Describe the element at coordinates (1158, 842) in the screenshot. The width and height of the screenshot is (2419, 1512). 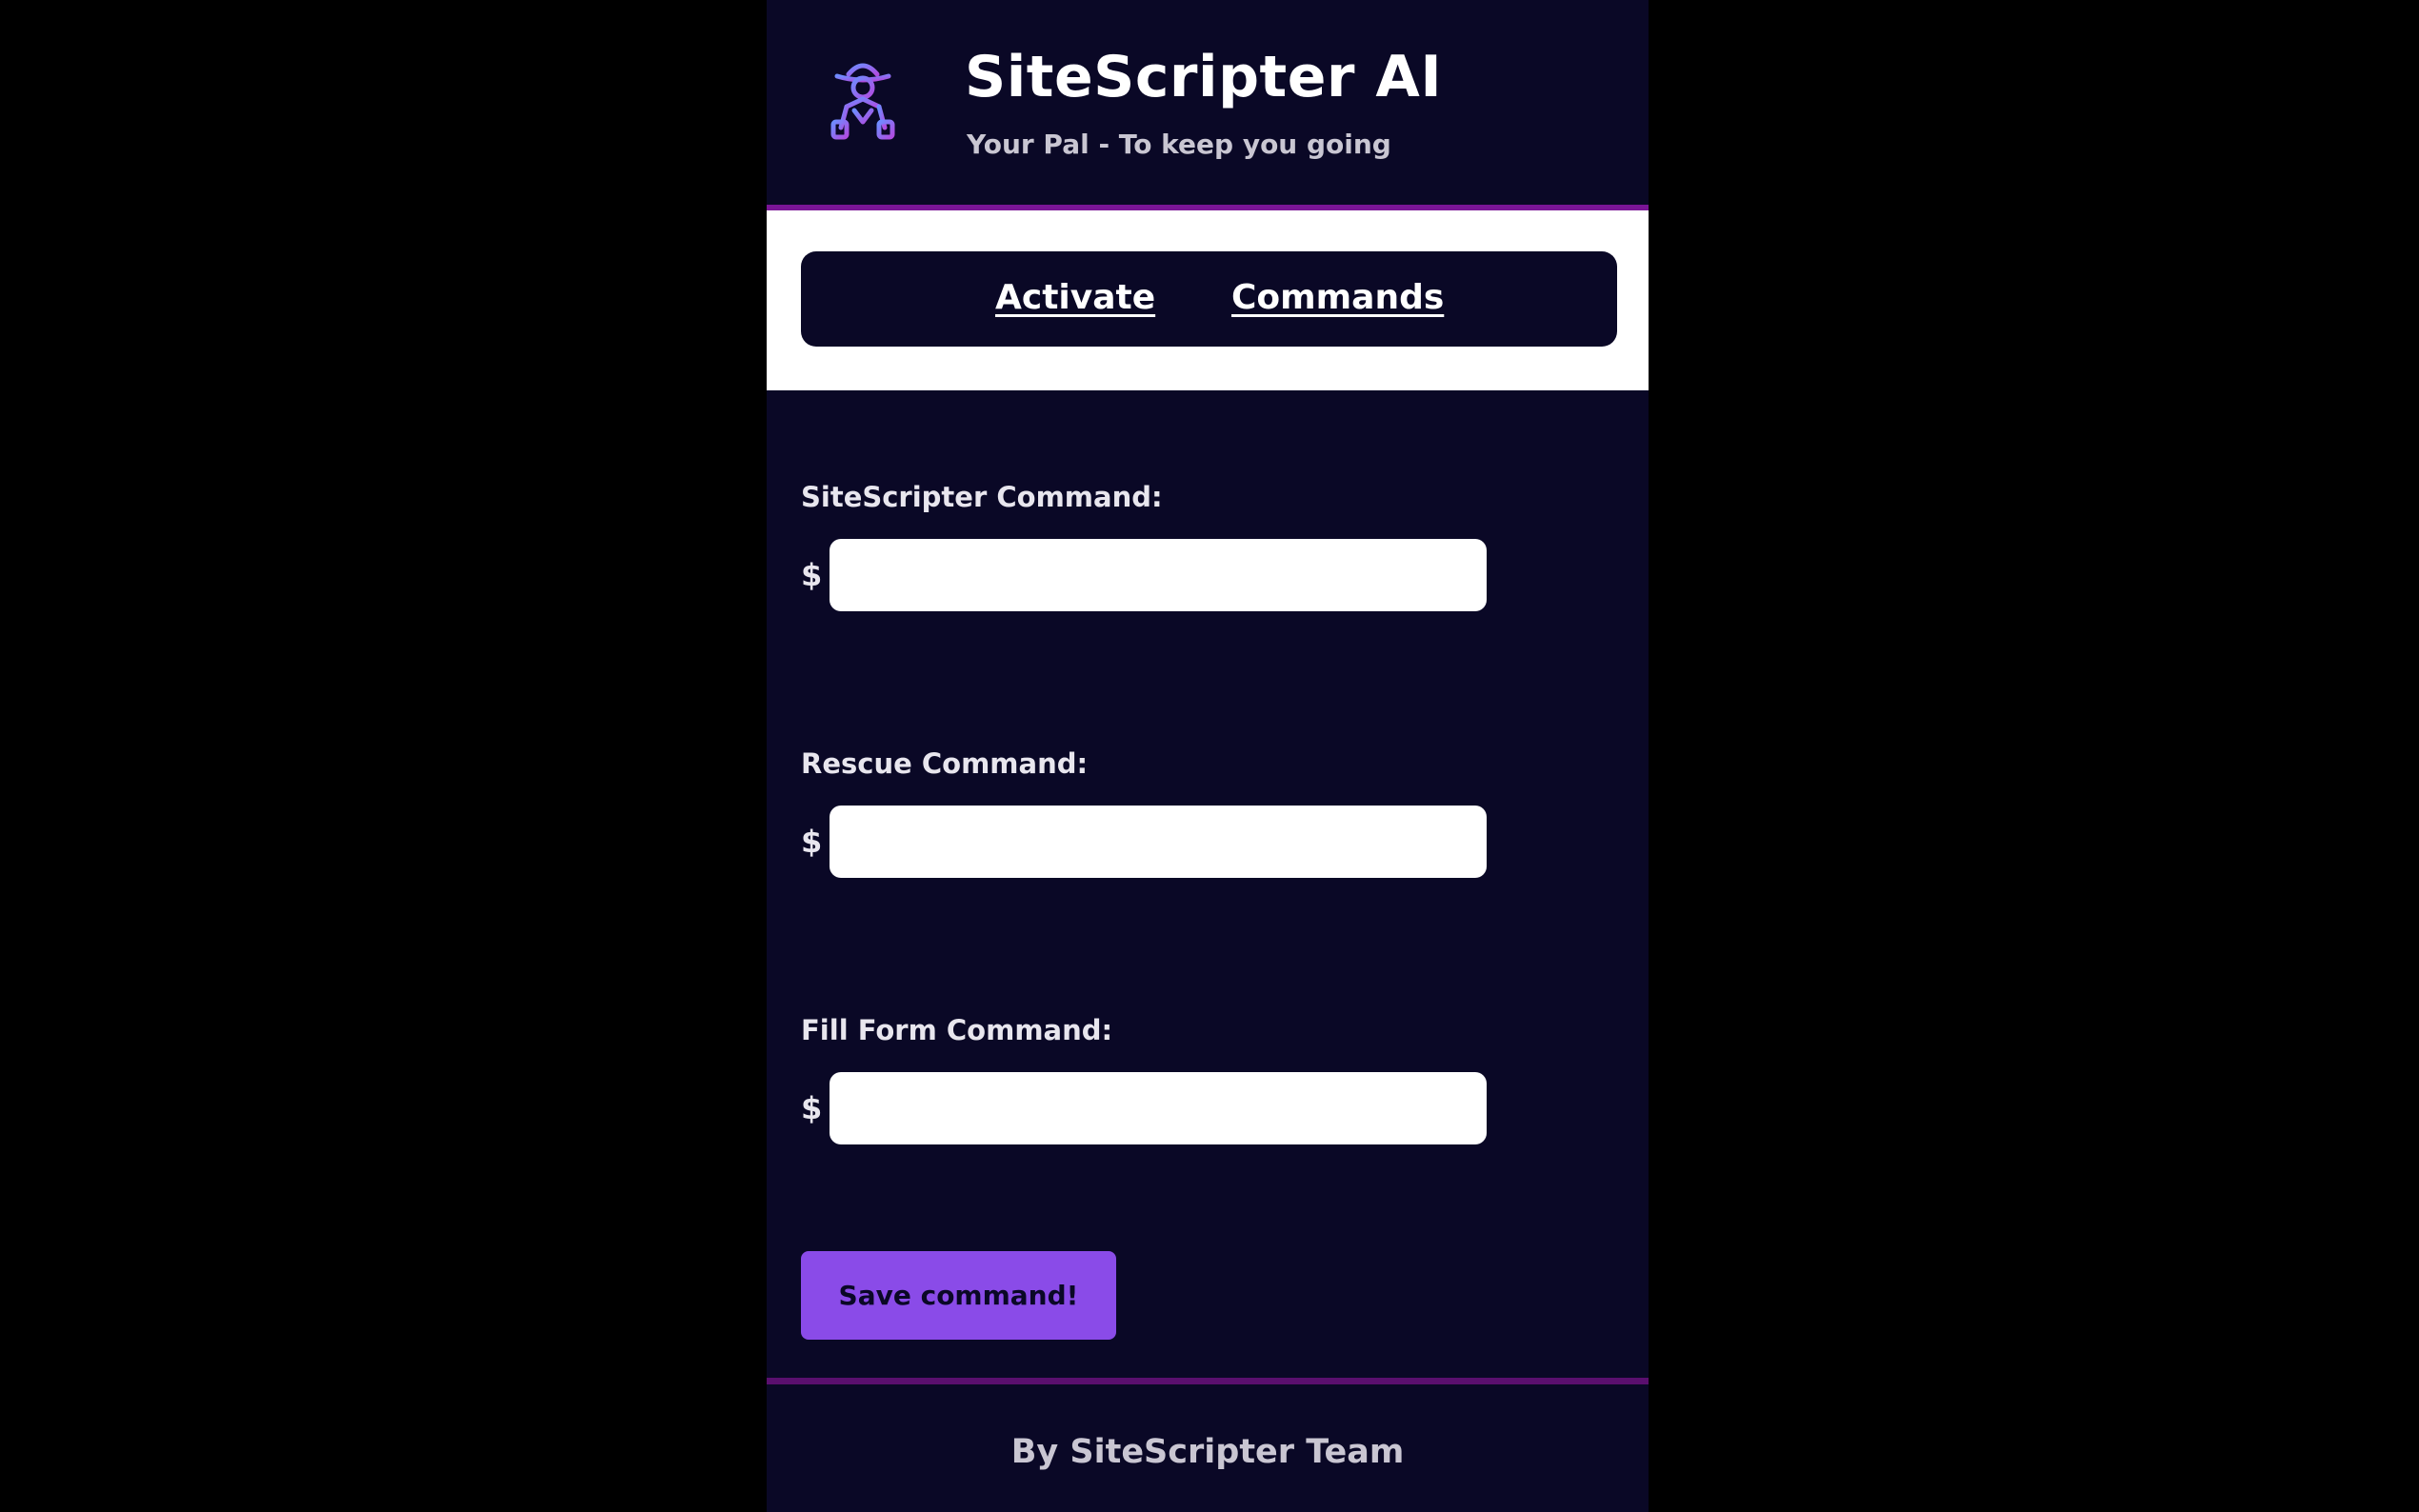
I see `rescue-command-input` at that location.